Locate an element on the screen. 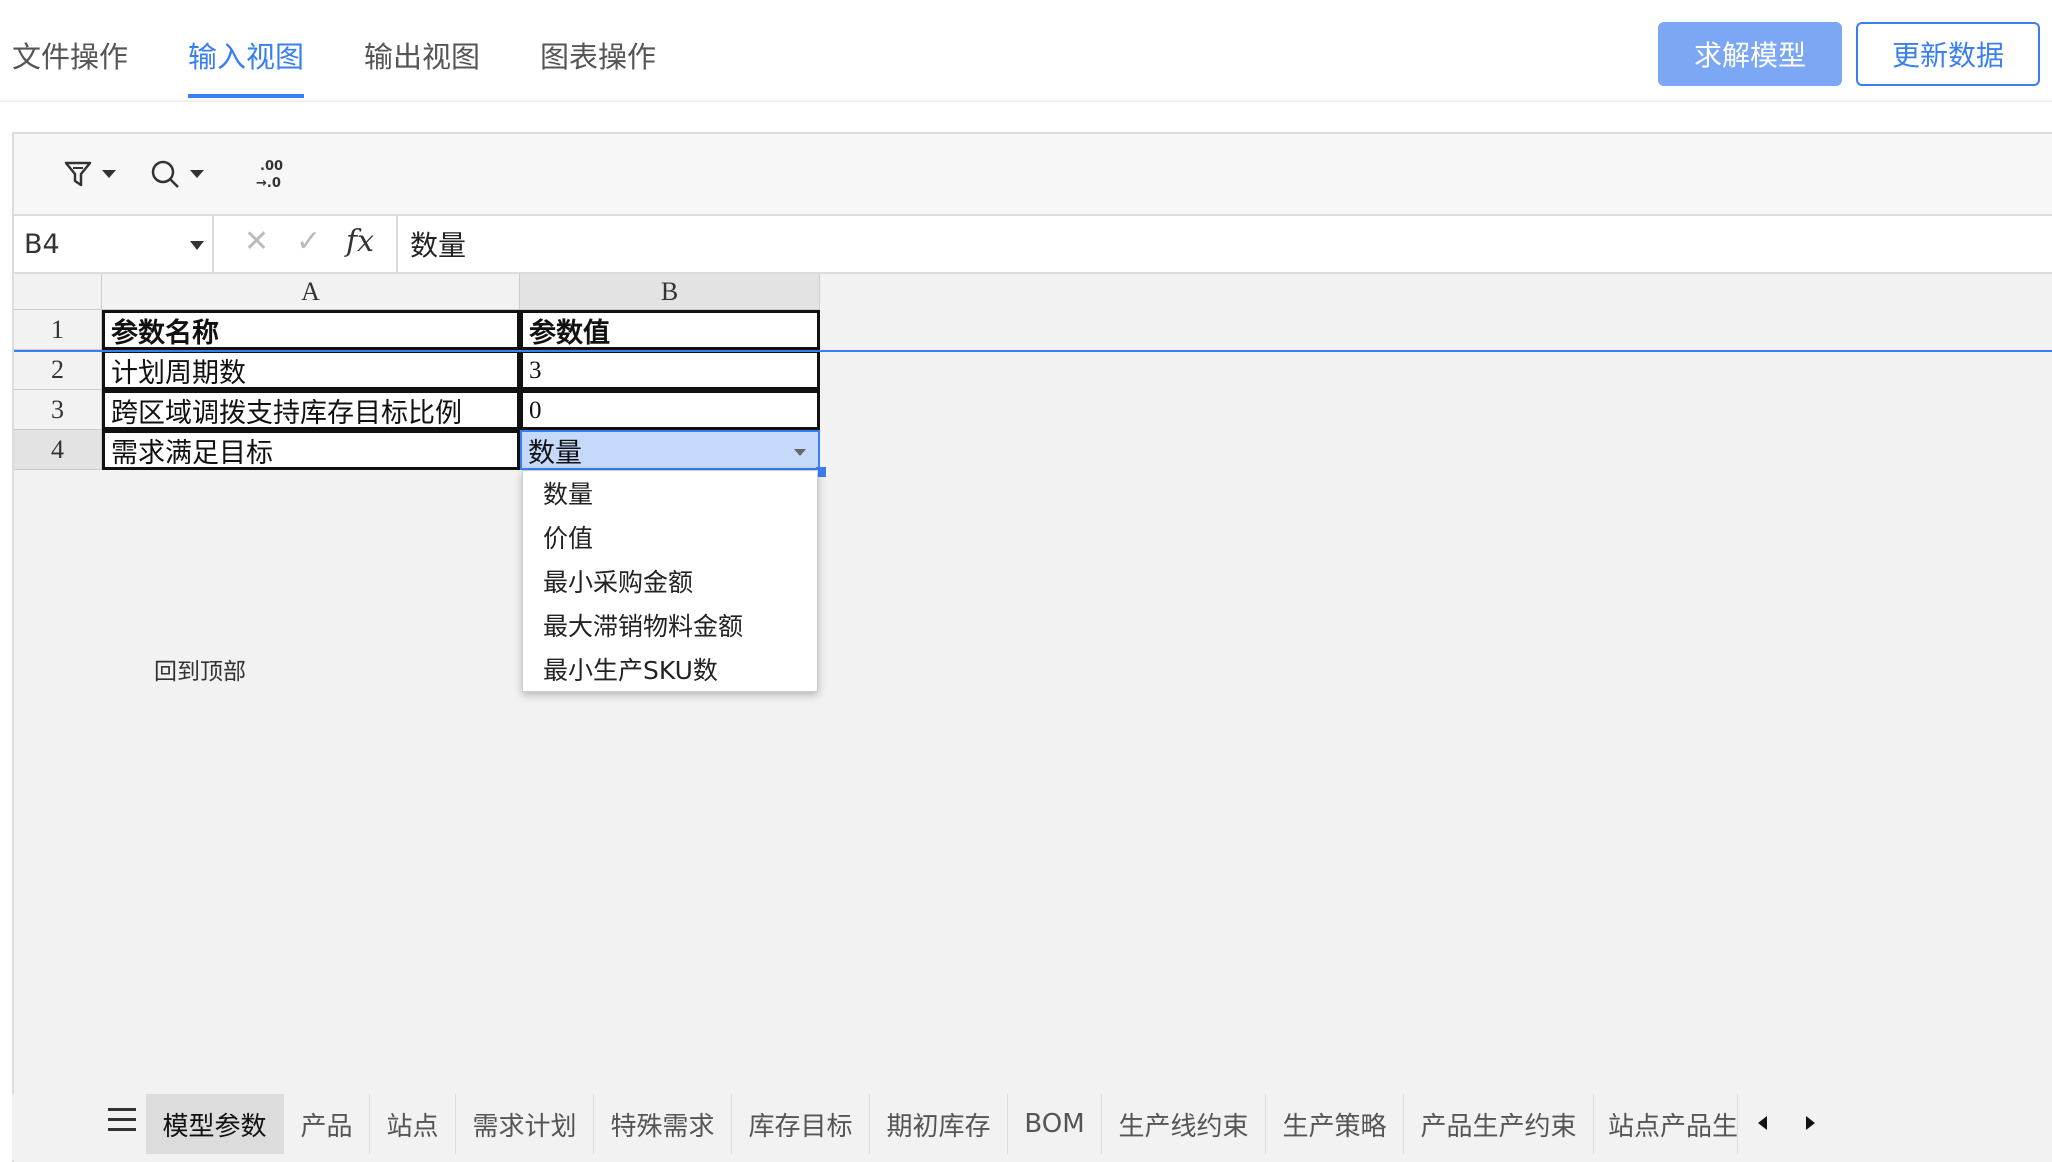 The width and height of the screenshot is (2052, 1162). svg-text: .00 is located at coordinates (271, 166).